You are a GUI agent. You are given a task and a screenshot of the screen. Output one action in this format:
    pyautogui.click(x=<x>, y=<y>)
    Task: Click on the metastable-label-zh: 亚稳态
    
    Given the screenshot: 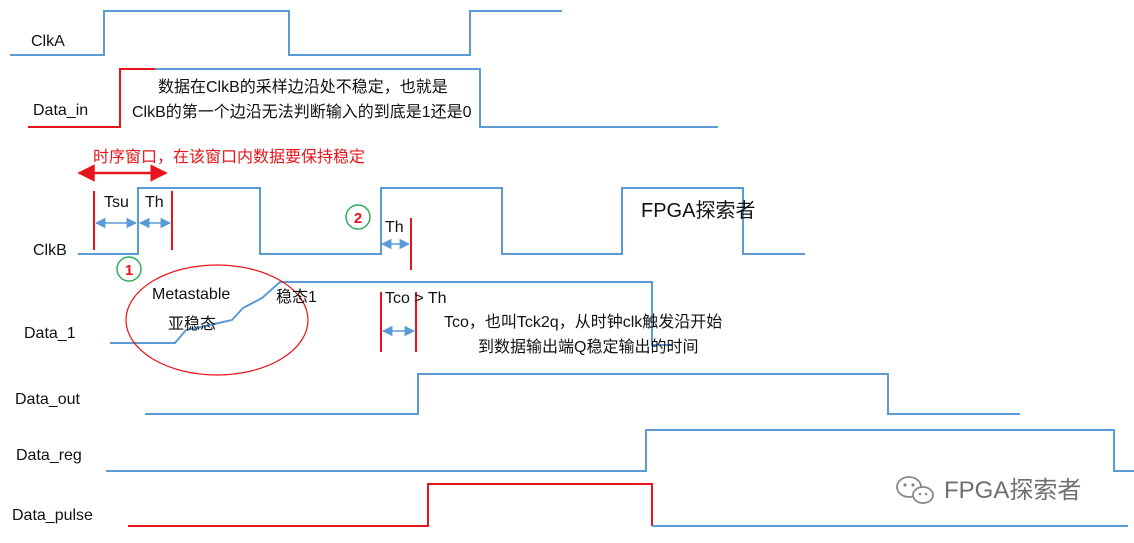 What is the action you would take?
    pyautogui.click(x=192, y=324)
    